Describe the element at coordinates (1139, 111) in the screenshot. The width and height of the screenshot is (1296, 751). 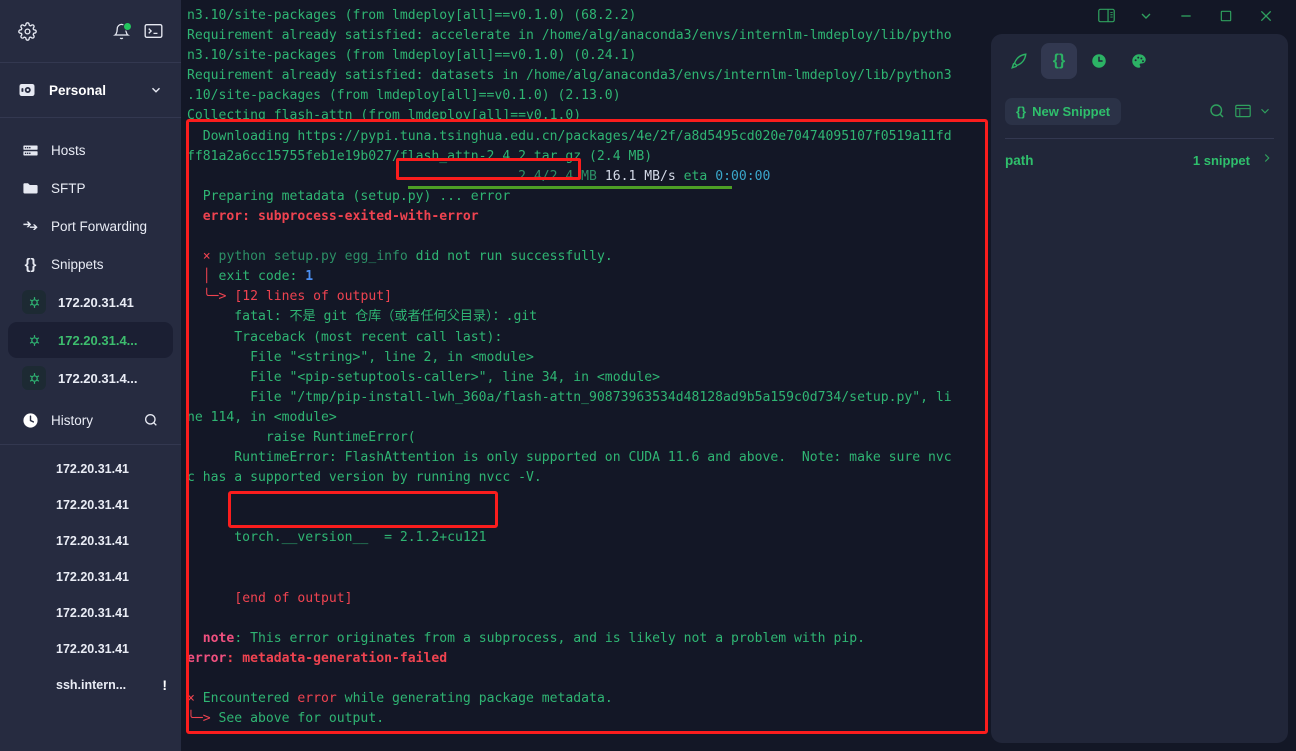
I see `snippets-actions: {} New Snippet` at that location.